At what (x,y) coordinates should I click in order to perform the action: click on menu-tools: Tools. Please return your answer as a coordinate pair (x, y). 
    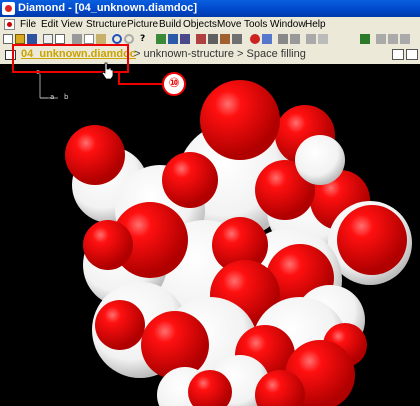
    Looking at the image, I should click on (255, 24).